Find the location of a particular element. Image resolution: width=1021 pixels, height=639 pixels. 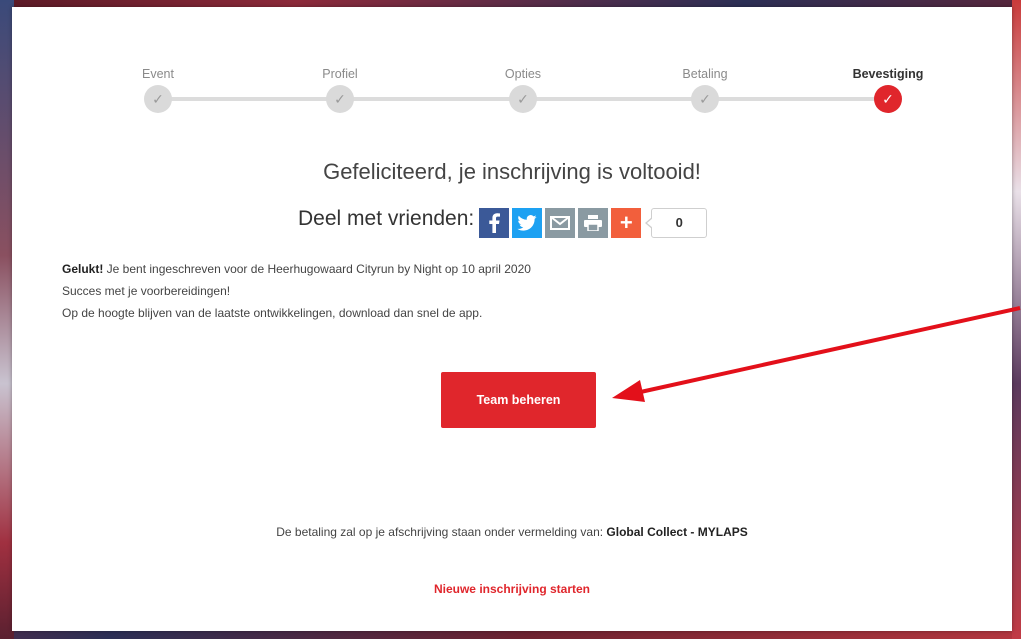

annotation-arrow-icon is located at coordinates (816, 354).